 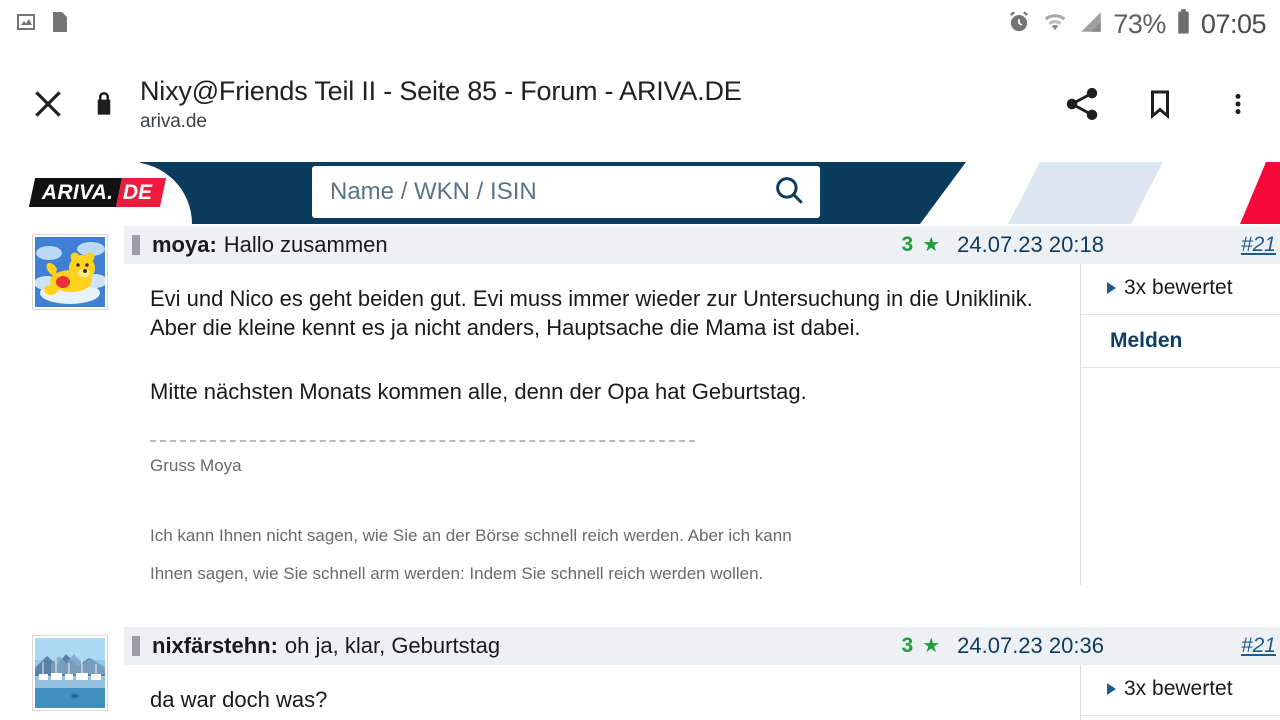 I want to click on search-icon, so click(x=789, y=192).